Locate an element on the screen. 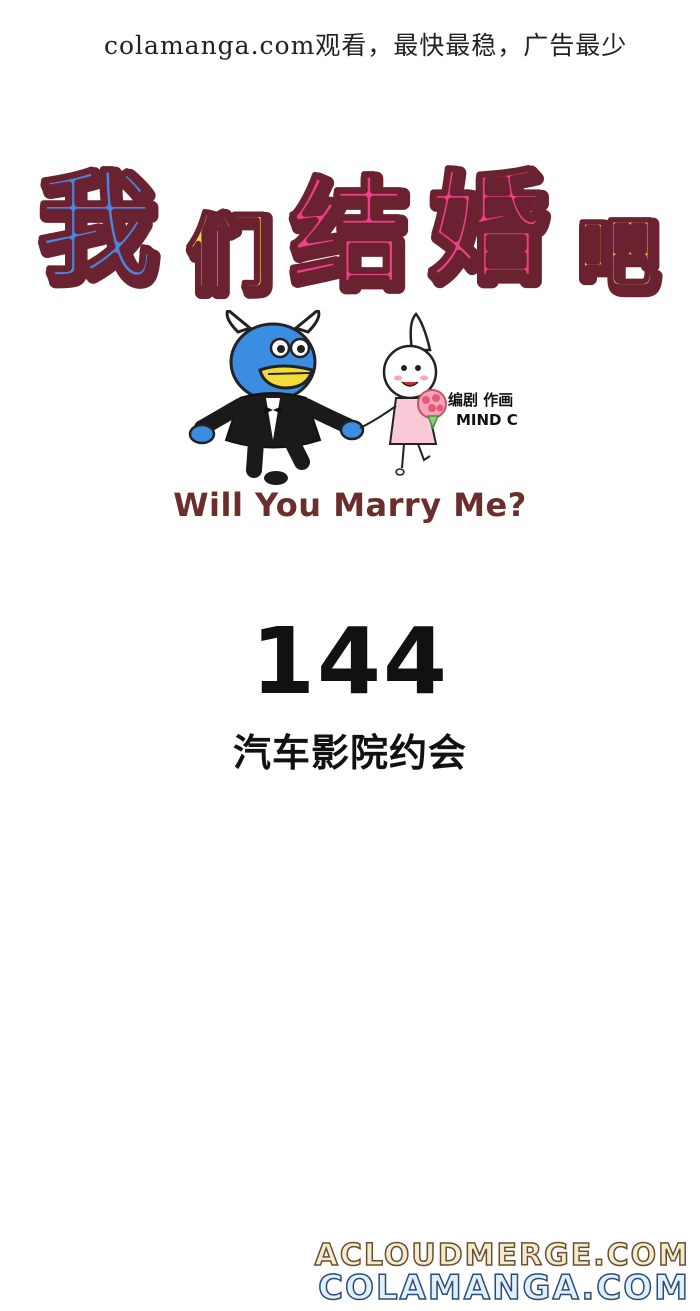  title-char: 我 is located at coordinates (96, 227).